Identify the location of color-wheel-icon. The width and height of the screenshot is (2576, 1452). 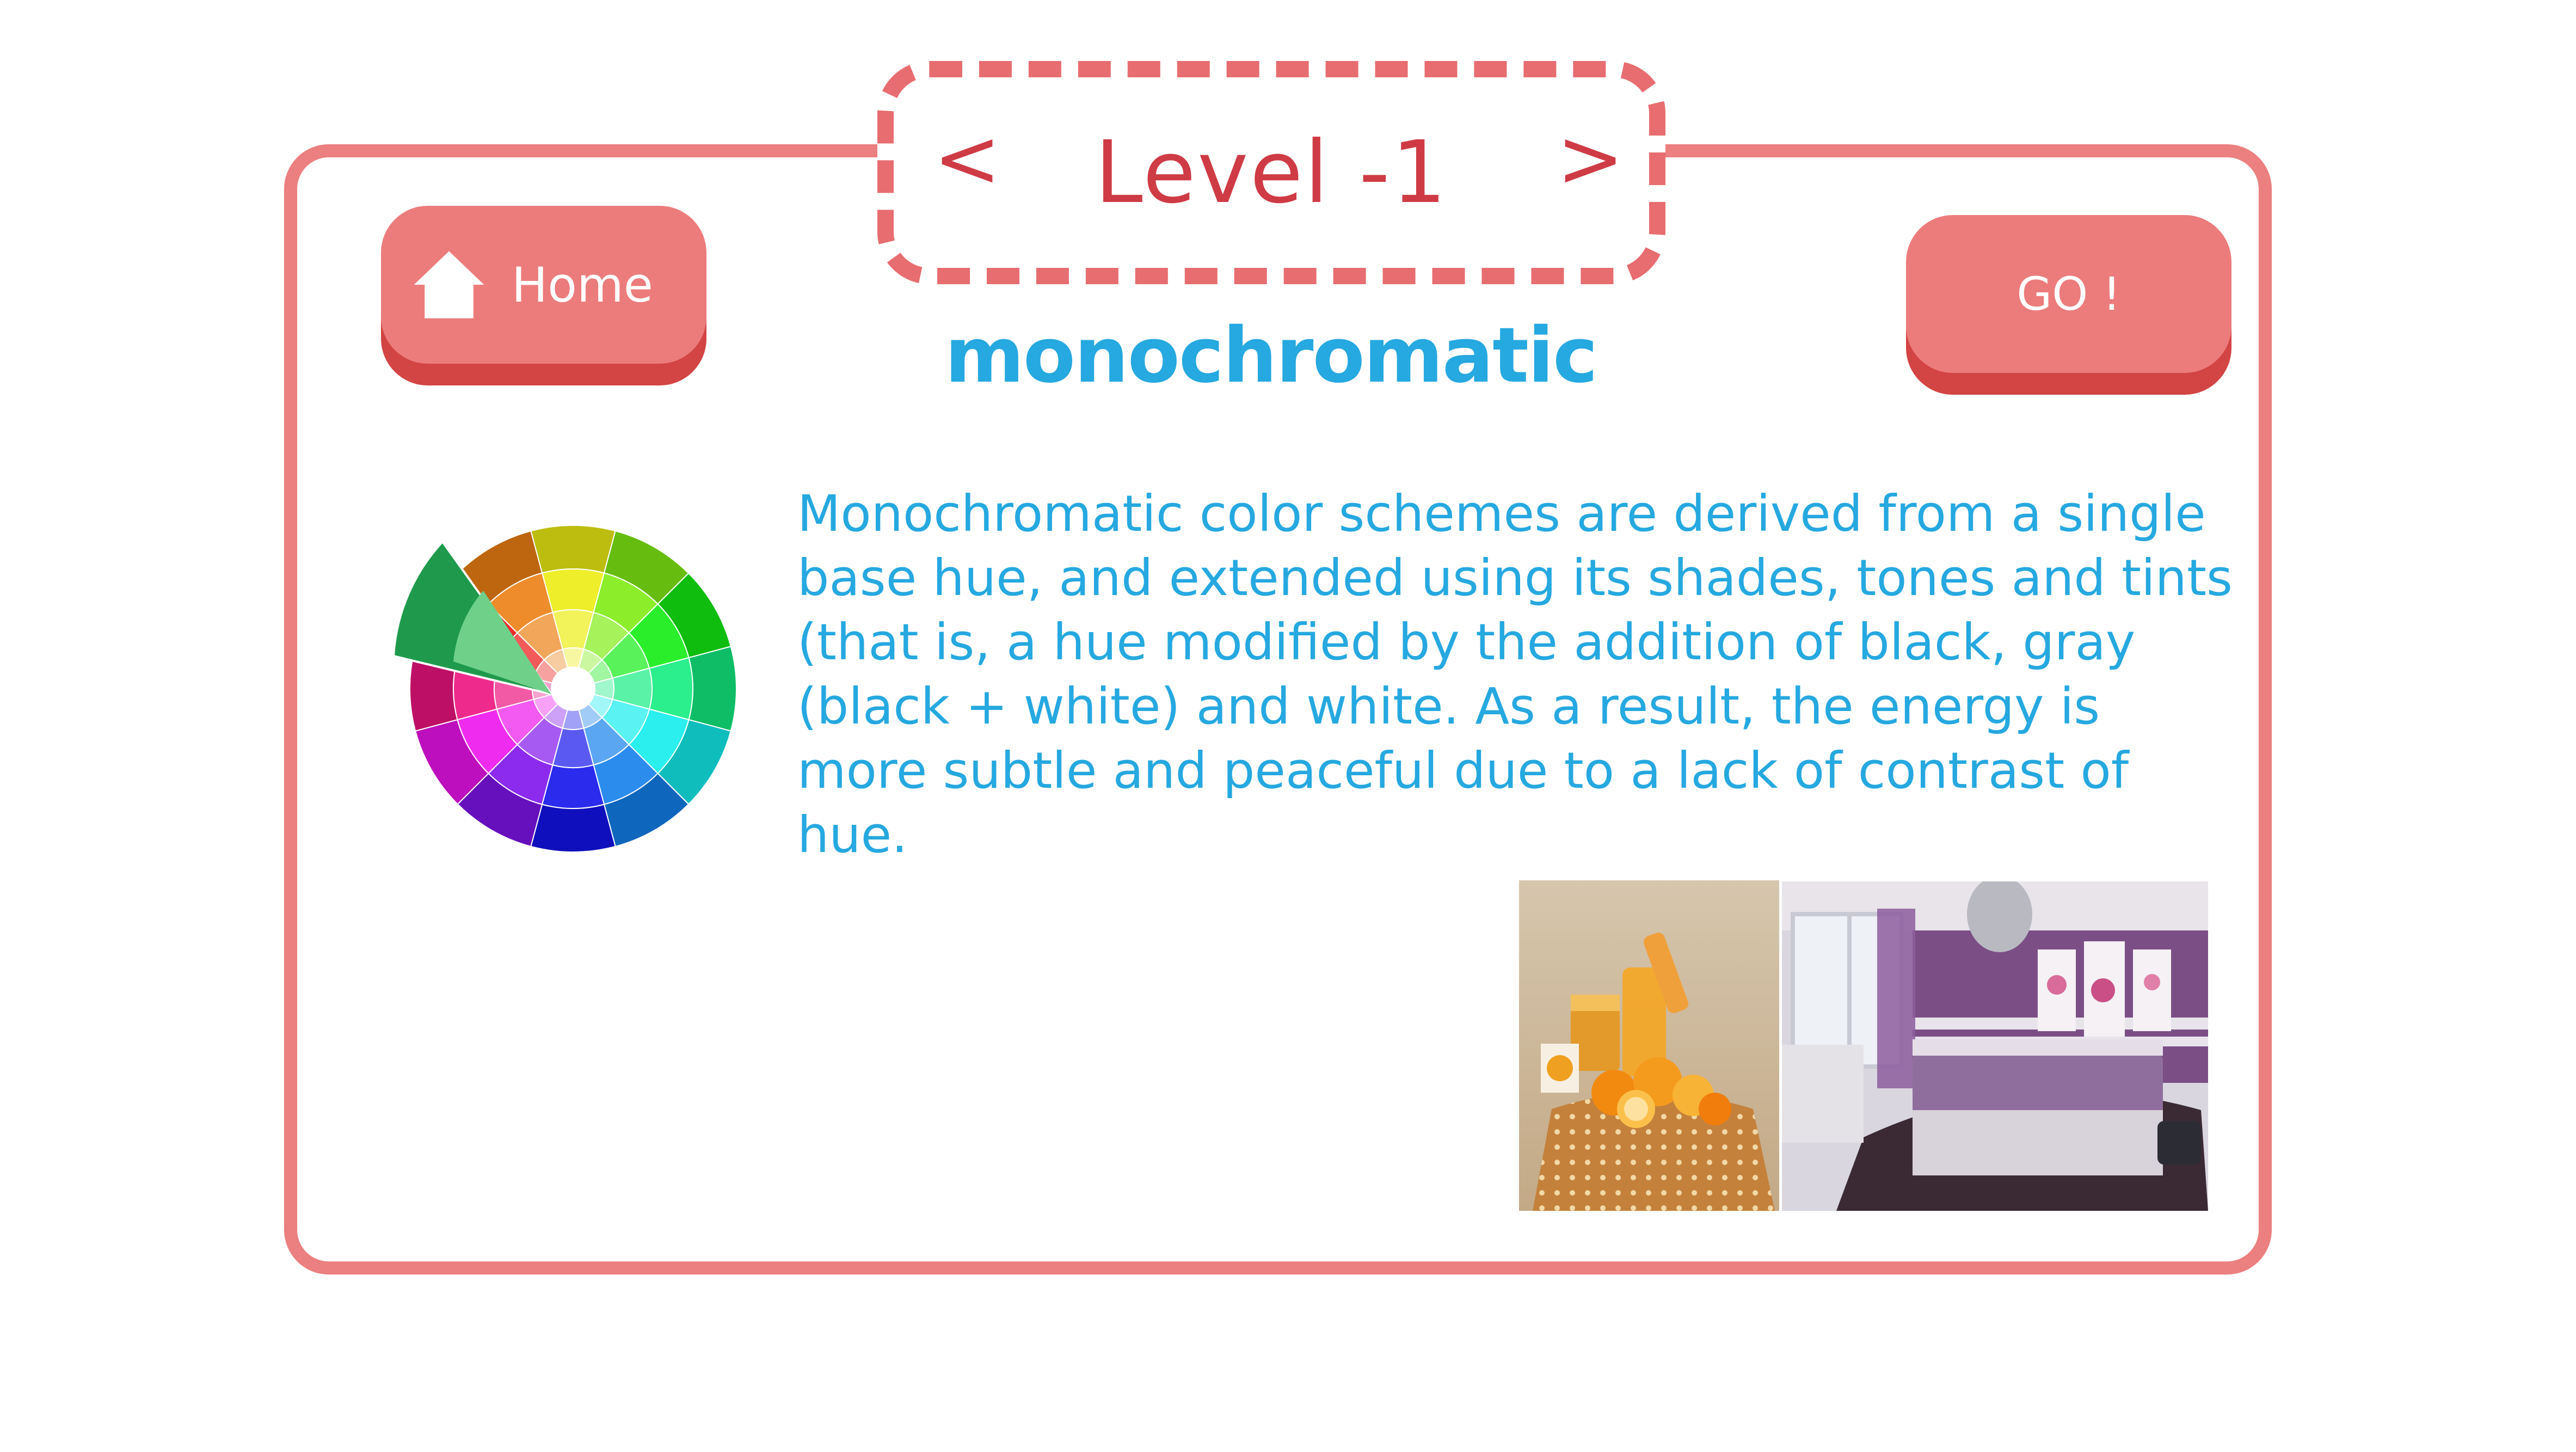
(564, 689).